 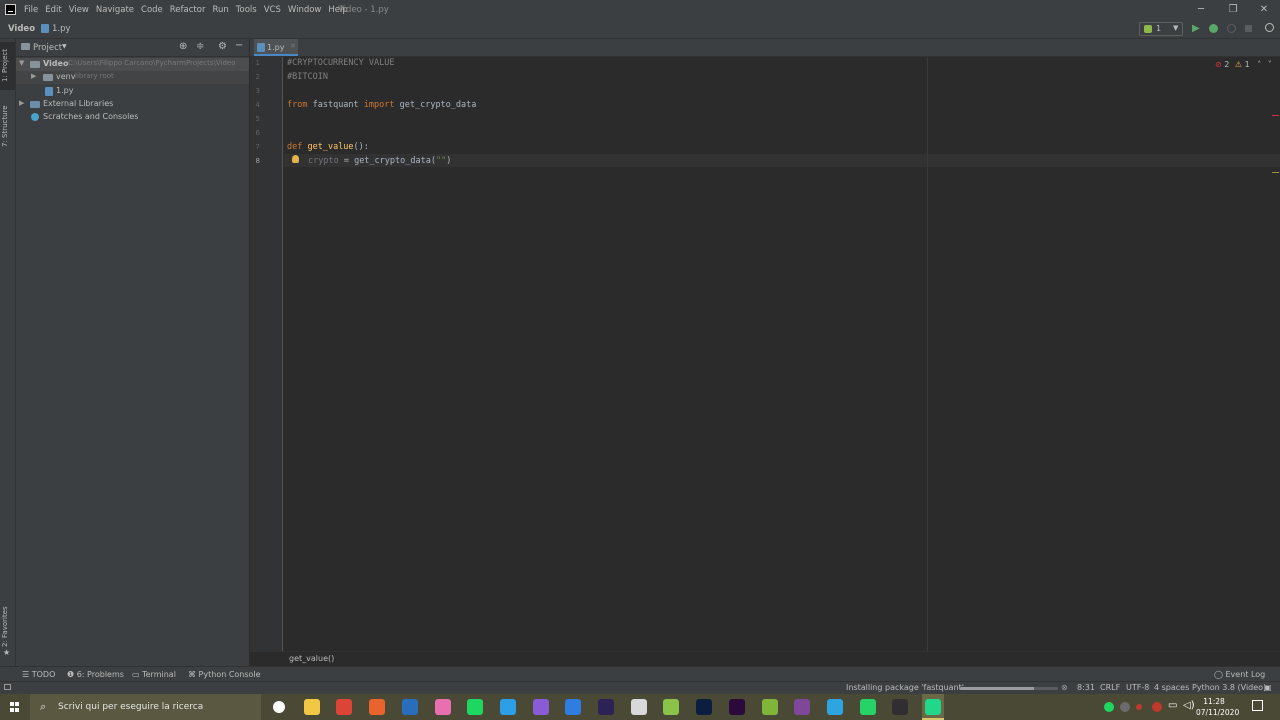 I want to click on indentation: 4 spaces, so click(x=1171, y=687).